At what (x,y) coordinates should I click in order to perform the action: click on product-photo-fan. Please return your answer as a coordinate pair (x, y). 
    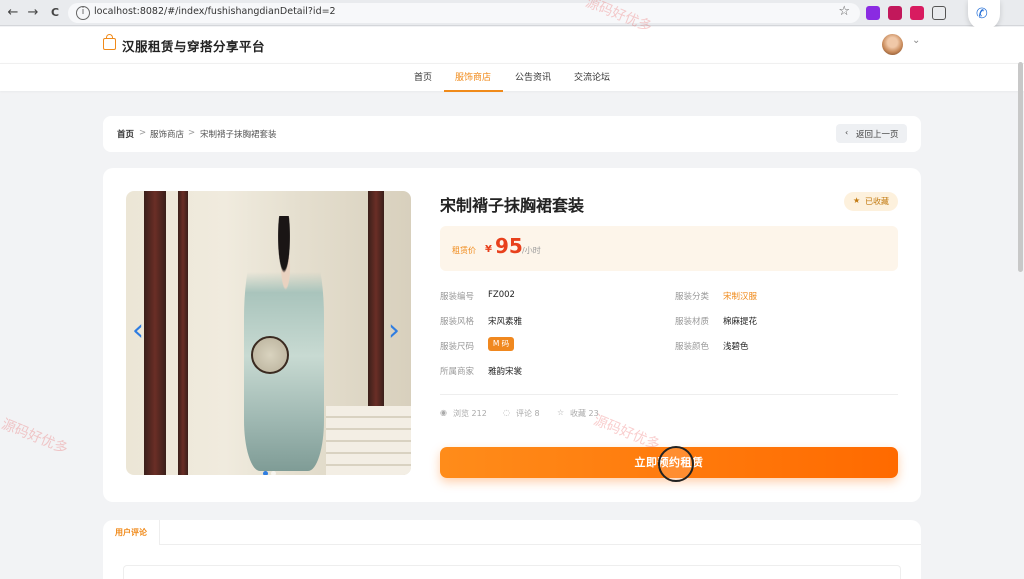
    Looking at the image, I should click on (270, 355).